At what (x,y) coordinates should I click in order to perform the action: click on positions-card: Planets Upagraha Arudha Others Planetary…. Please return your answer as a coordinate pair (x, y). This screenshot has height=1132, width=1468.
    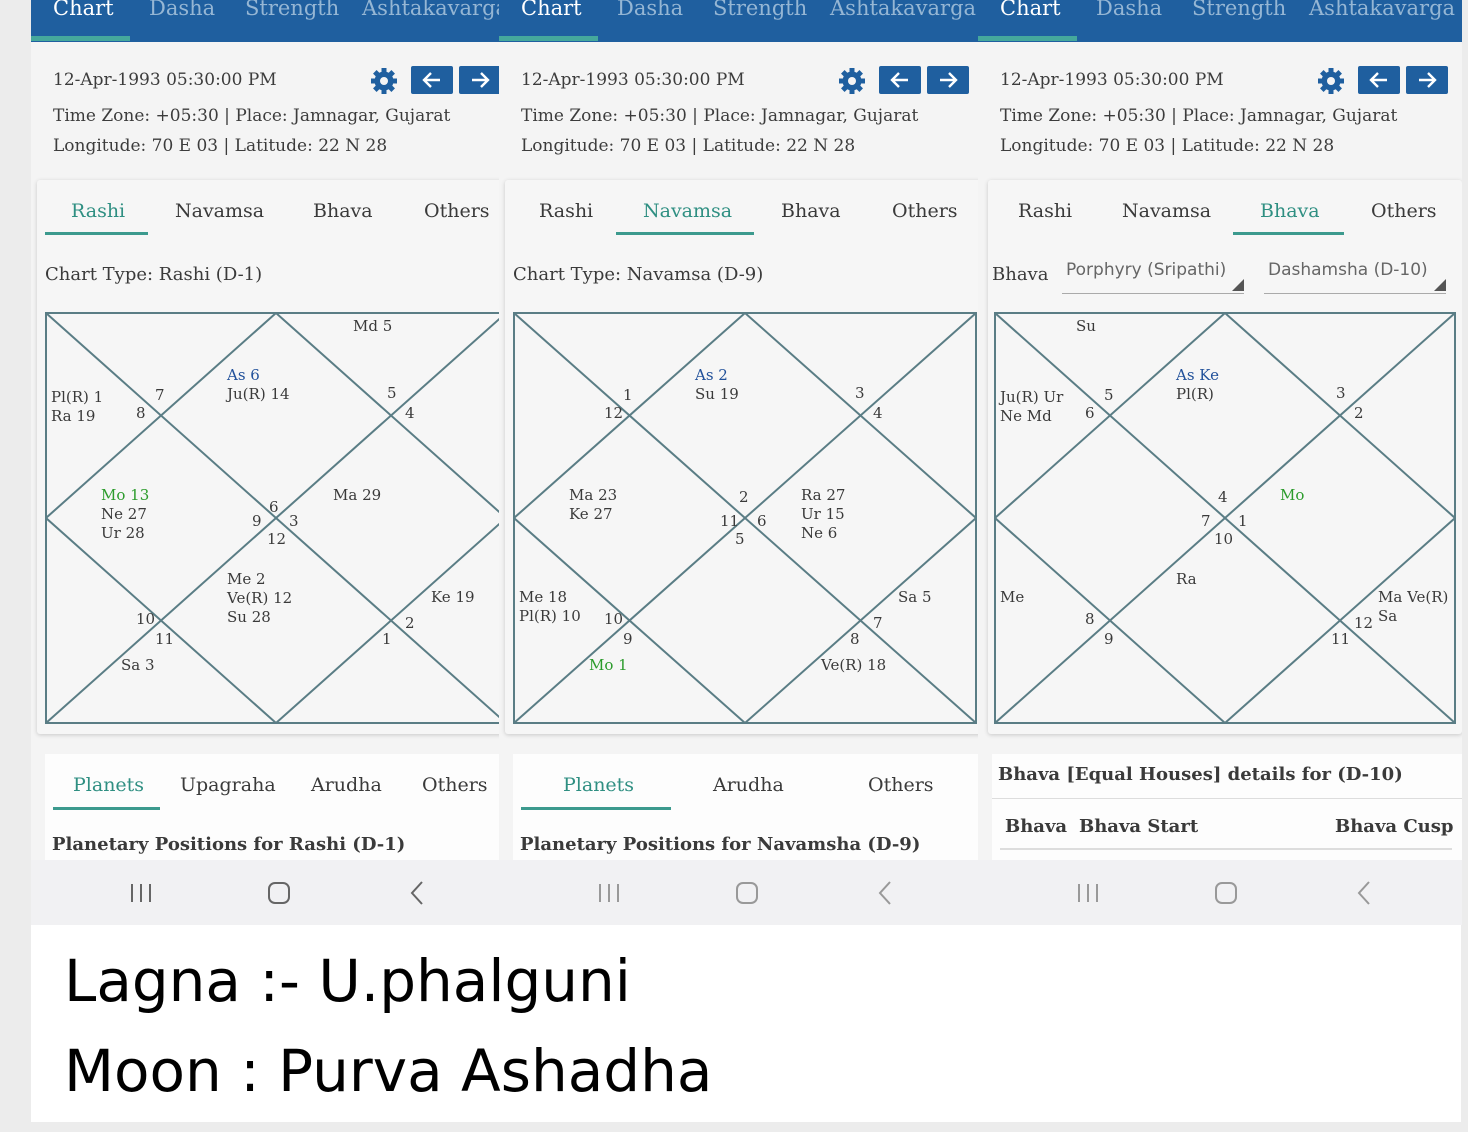
    Looking at the image, I should click on (273, 814).